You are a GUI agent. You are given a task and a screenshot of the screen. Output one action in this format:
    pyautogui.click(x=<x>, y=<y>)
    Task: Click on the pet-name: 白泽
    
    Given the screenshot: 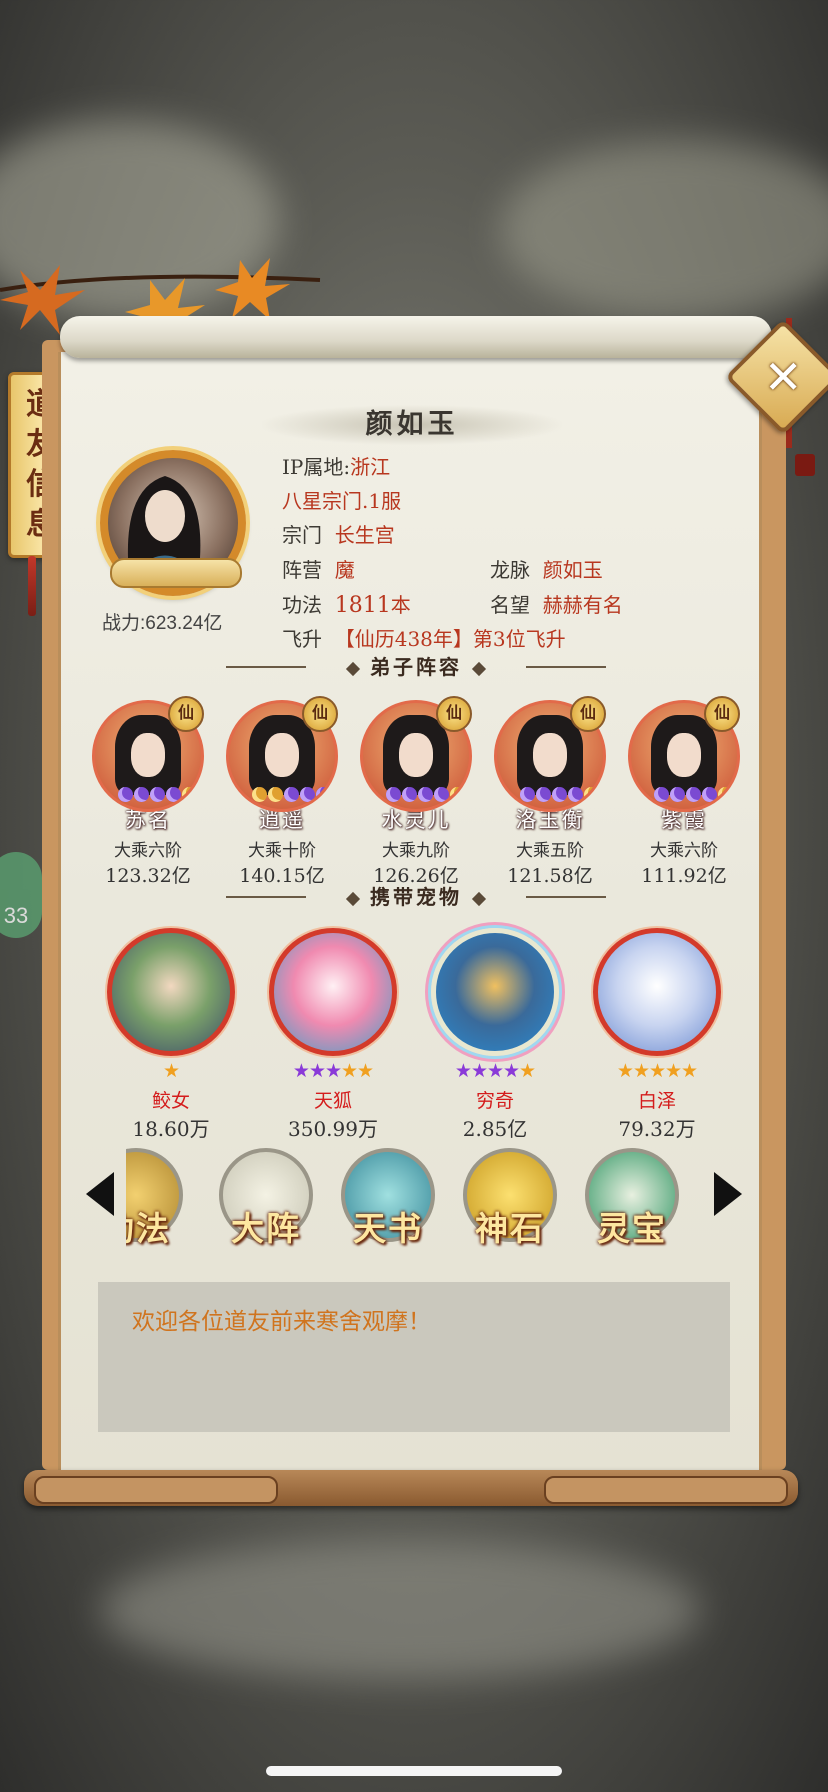 What is the action you would take?
    pyautogui.click(x=656, y=1101)
    